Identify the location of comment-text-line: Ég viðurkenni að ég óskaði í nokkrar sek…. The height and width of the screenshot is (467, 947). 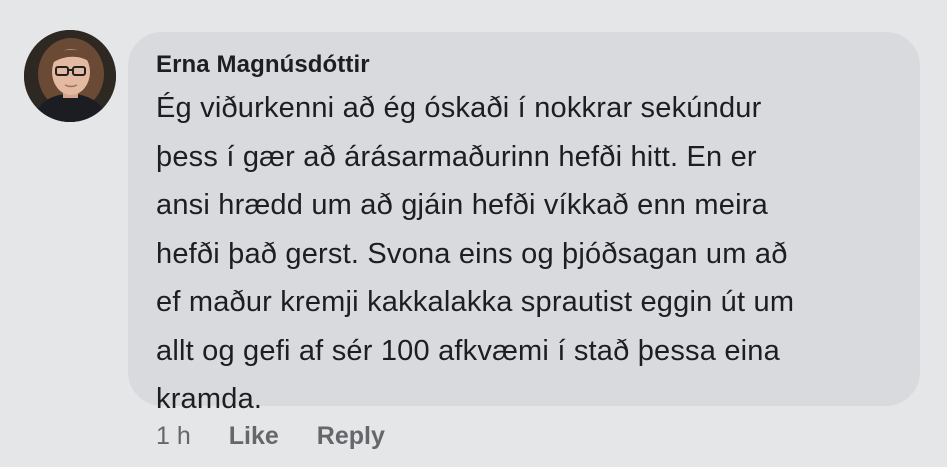
(459, 108).